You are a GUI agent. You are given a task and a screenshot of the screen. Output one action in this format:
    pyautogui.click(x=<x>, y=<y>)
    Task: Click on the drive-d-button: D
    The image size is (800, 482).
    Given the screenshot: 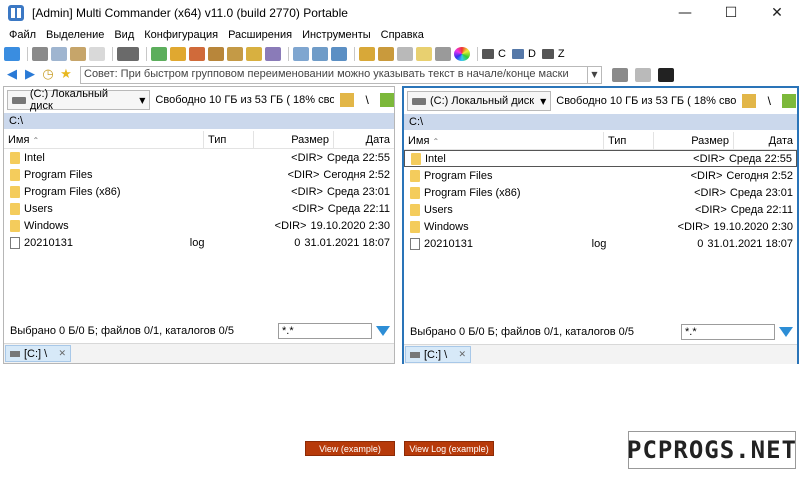 What is the action you would take?
    pyautogui.click(x=523, y=54)
    